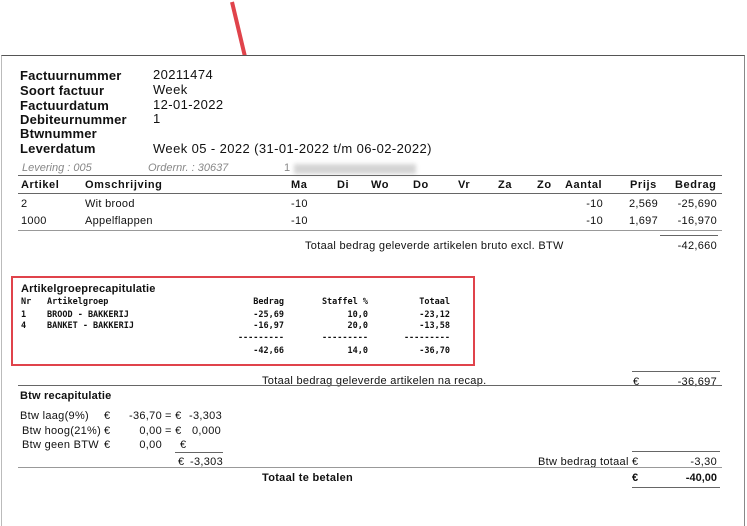 This screenshot has height=526, width=747. What do you see at coordinates (268, 302) in the screenshot?
I see `recap-col-bedrag: Bedrag` at bounding box center [268, 302].